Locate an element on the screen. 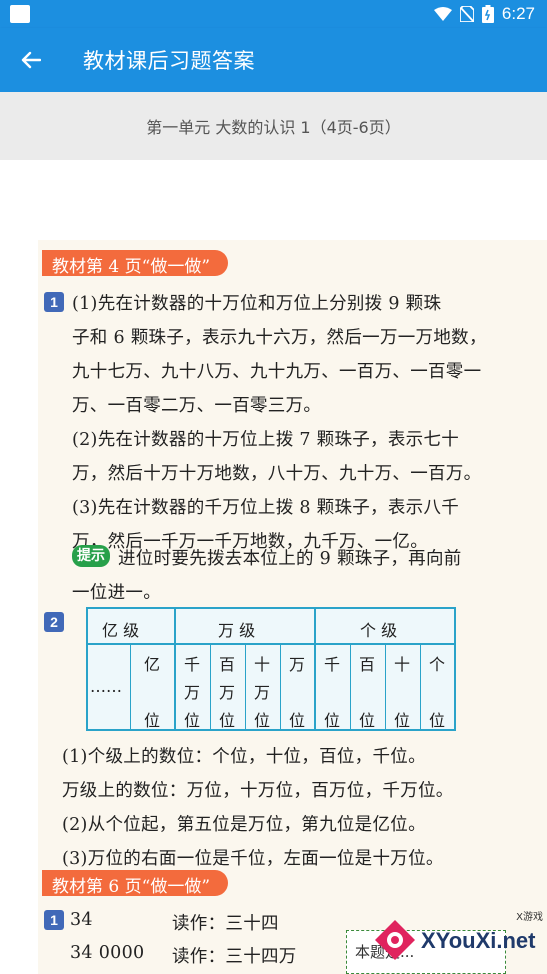  status-icons: 6:27 is located at coordinates (484, 14).